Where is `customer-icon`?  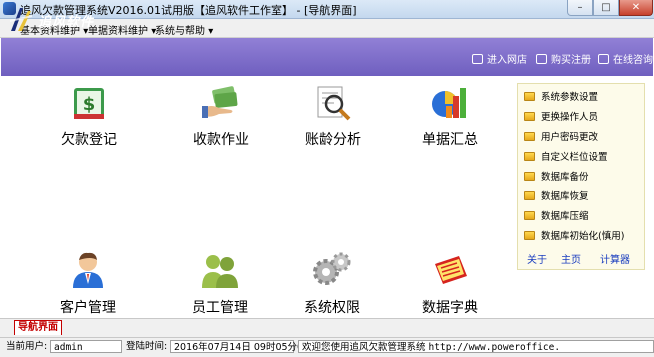 customer-icon is located at coordinates (88, 270).